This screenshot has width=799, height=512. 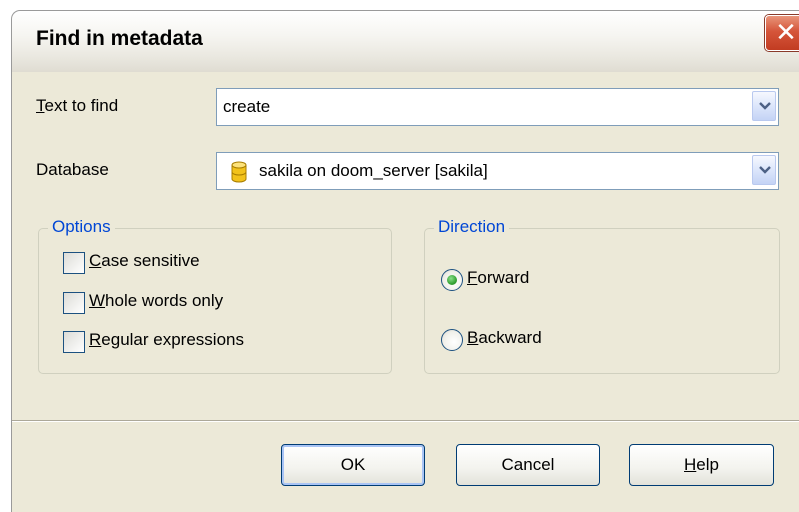 What do you see at coordinates (498, 278) in the screenshot?
I see `forward-label: Forward` at bounding box center [498, 278].